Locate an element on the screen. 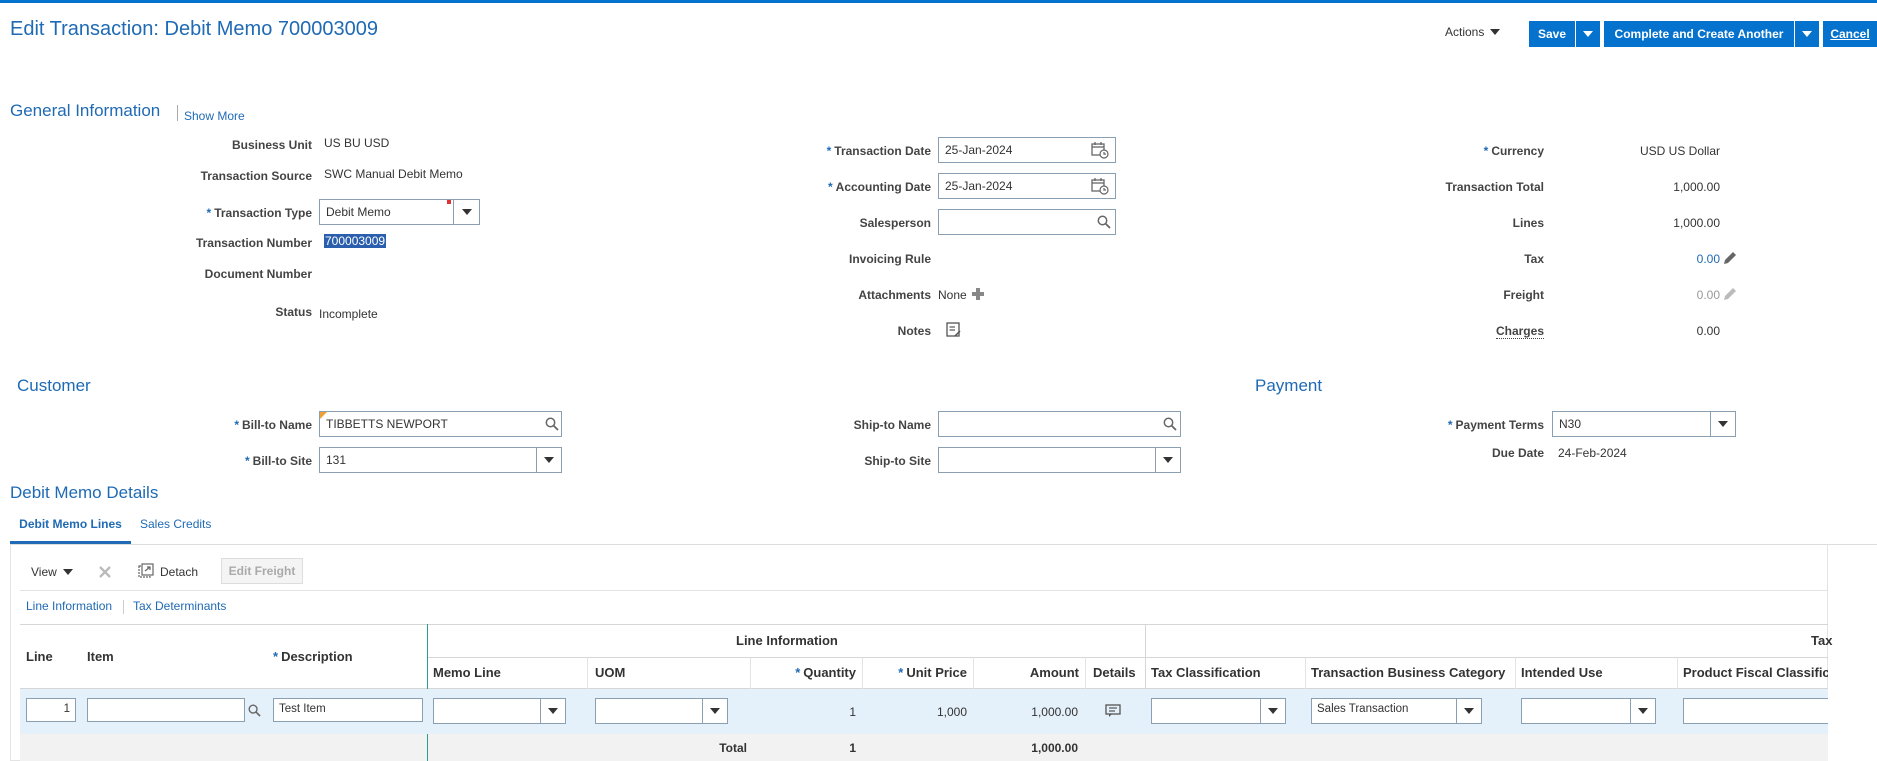 Image resolution: width=1877 pixels, height=761 pixels. view-menu: View is located at coordinates (52, 572).